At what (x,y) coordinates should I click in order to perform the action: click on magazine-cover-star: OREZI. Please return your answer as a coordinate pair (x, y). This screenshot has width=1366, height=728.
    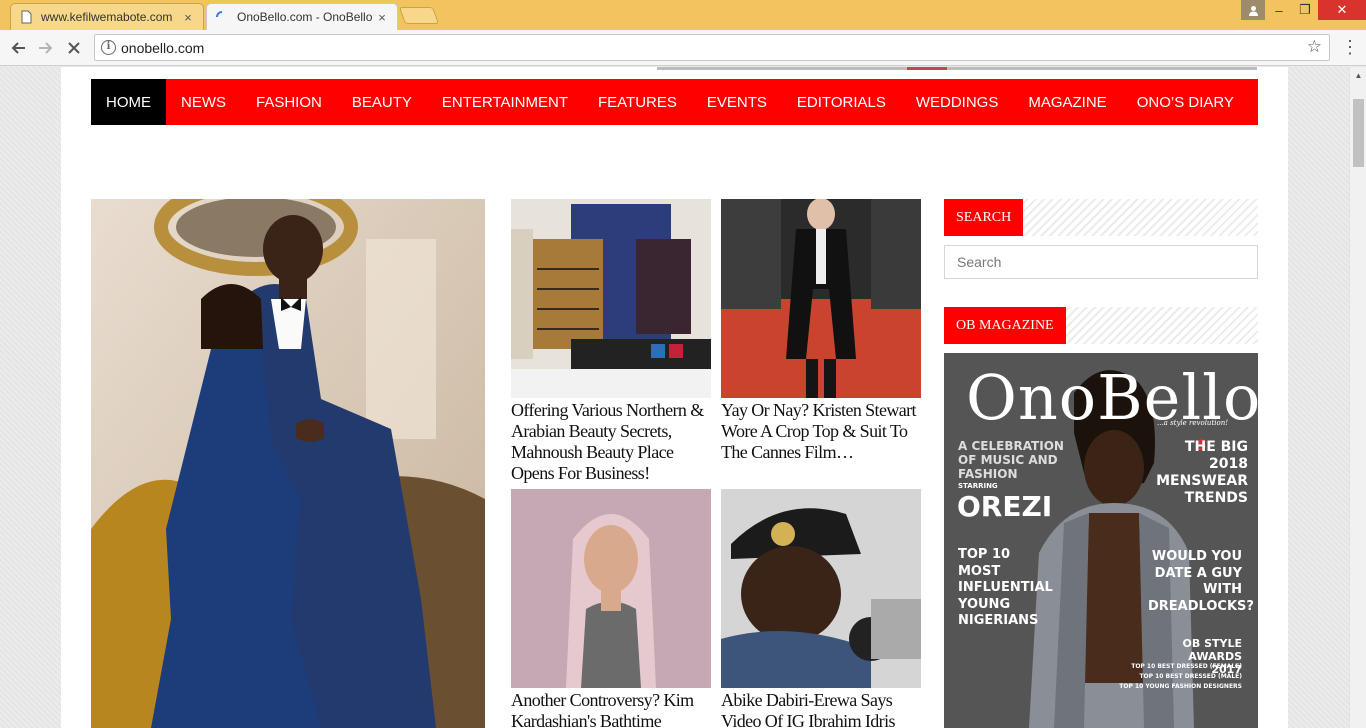
    Looking at the image, I should click on (1005, 506).